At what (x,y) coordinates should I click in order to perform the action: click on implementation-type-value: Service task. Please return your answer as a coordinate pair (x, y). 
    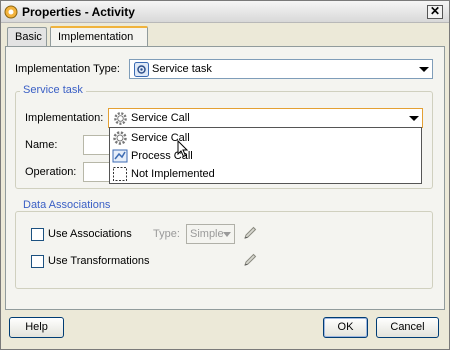
    Looking at the image, I should click on (182, 69).